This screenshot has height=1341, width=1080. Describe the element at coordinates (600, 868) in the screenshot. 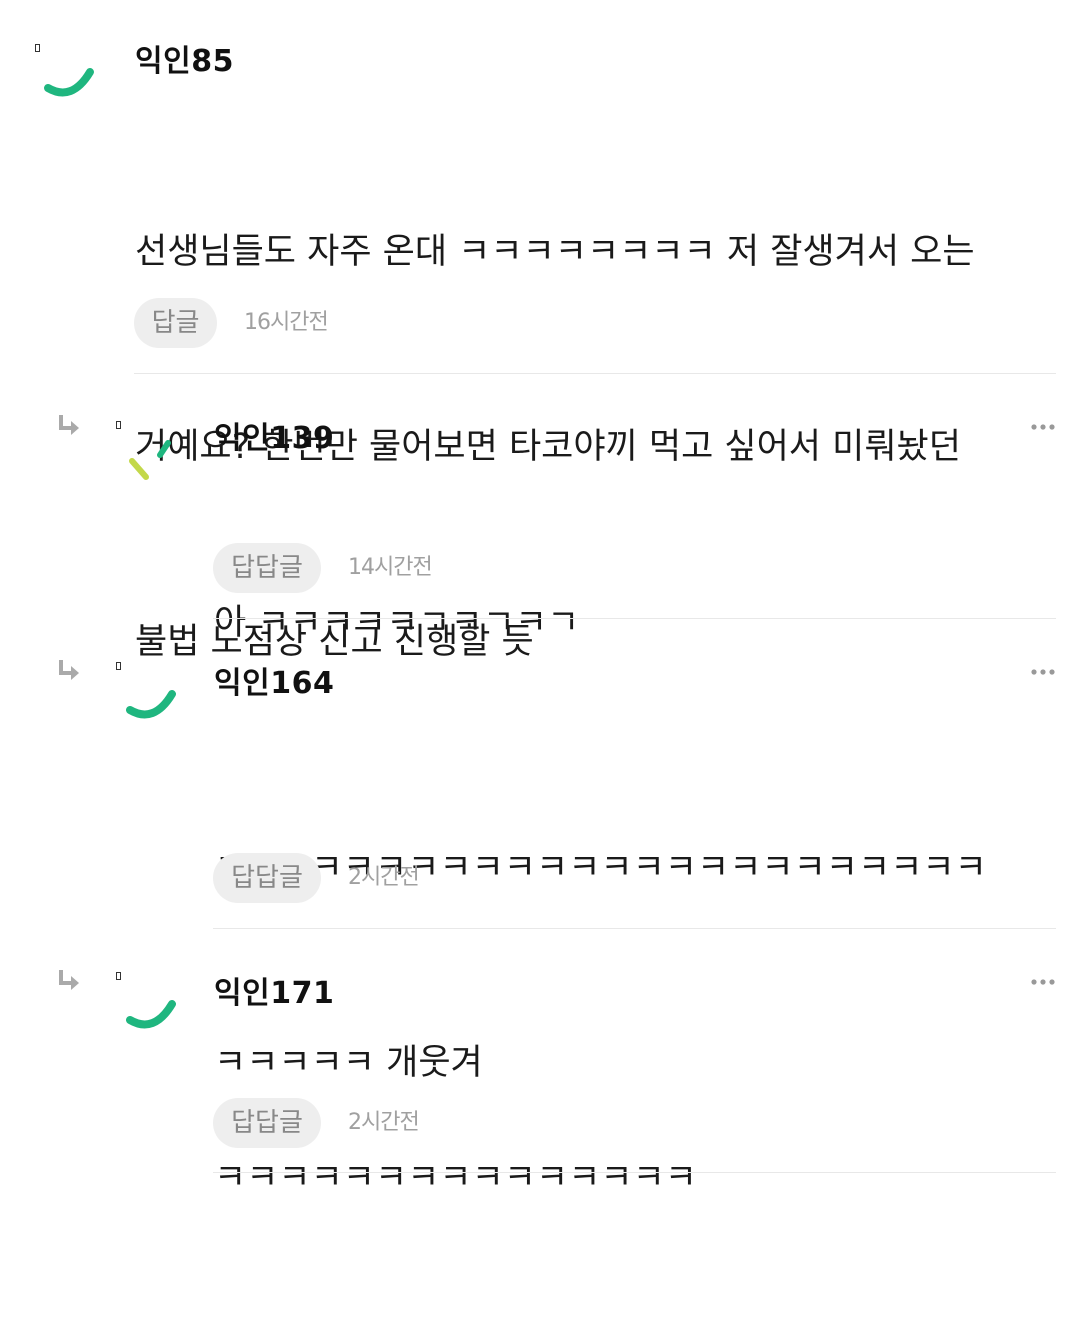

I see `reply-body-line: ㅋㅋㅋㅋㅋㅋㅋㅋㅋㅋㅋㅋㅋㅋㅋㅋㅋㅋㅋㅋㅋㅋㅋㅋ` at that location.